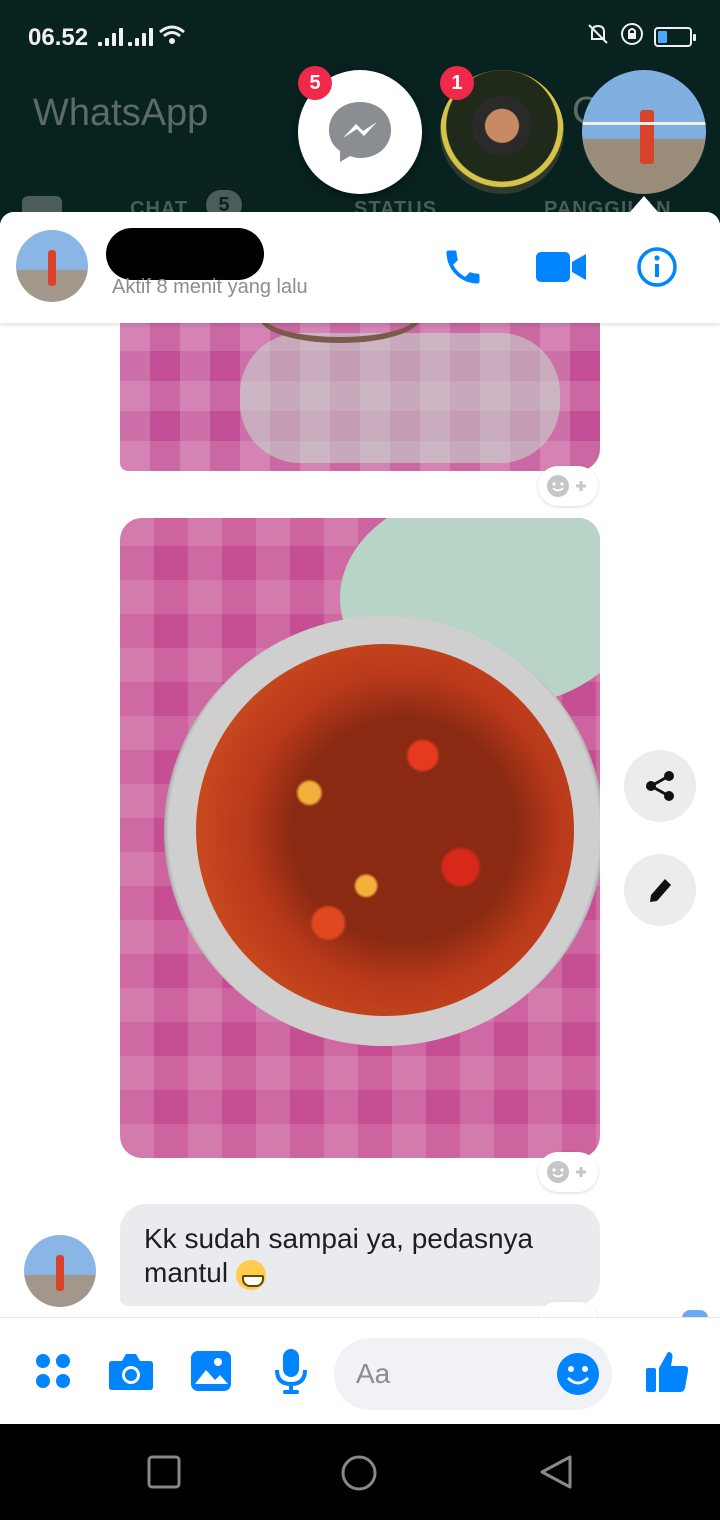 This screenshot has height=1520, width=720. What do you see at coordinates (121, 113) in the screenshot?
I see `background-app-title: WhatsApp` at bounding box center [121, 113].